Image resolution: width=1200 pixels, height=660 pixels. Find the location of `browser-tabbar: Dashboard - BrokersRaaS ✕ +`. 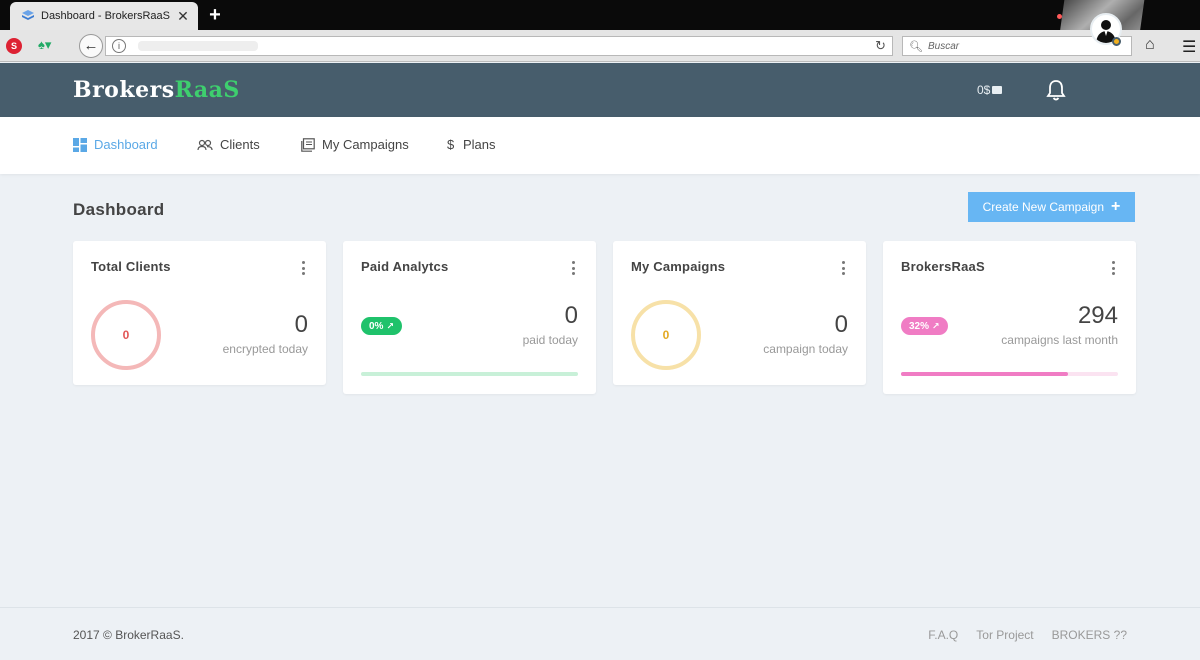

browser-tabbar: Dashboard - BrokersRaaS ✕ + is located at coordinates (600, 31).